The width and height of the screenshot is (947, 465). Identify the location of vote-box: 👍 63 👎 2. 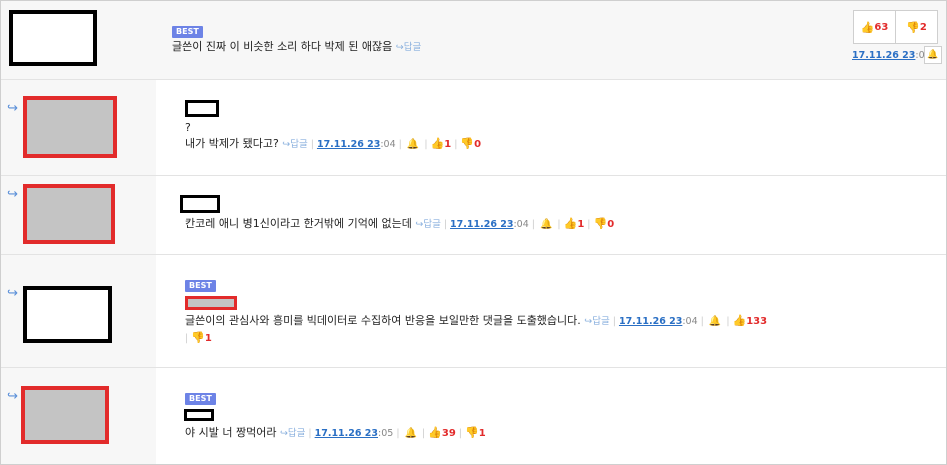
(895, 27).